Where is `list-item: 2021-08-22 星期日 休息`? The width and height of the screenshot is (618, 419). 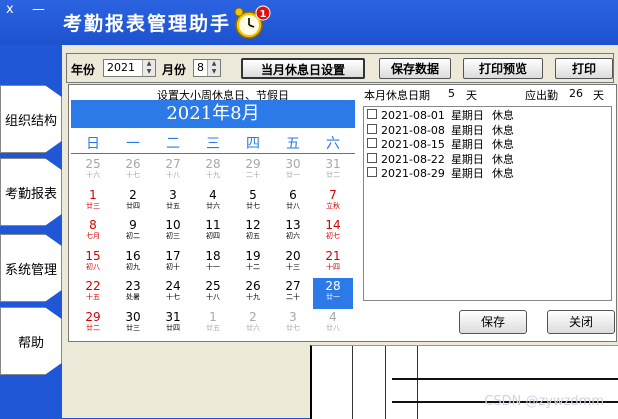
list-item: 2021-08-22 星期日 休息 is located at coordinates (440, 159).